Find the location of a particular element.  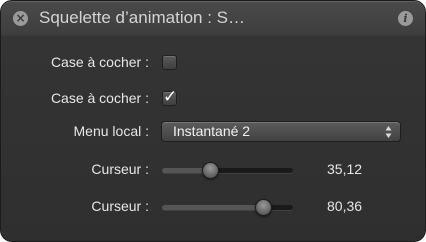

title-bar: × Squelette d’animation : S… i is located at coordinates (213, 18).